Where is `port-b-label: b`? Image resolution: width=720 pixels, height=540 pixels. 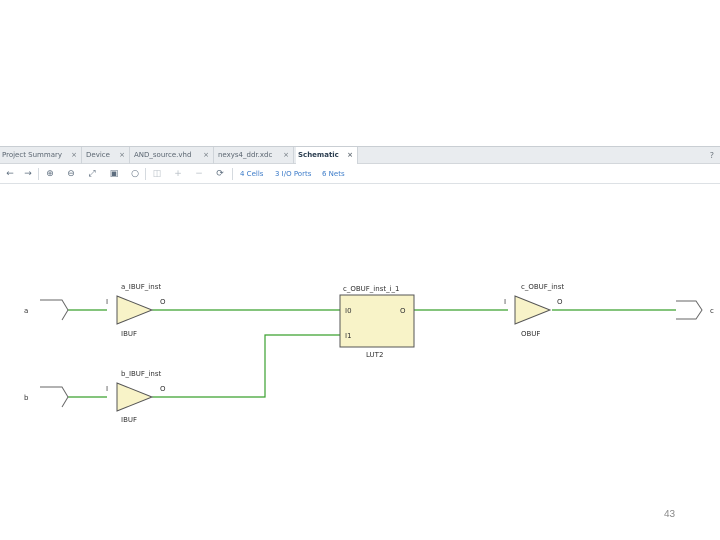
port-b-label: b is located at coordinates (26, 398).